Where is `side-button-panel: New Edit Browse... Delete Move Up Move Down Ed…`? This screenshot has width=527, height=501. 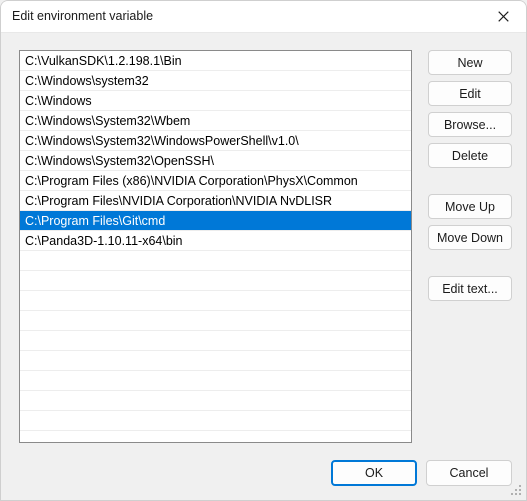
side-button-panel: New Edit Browse... Delete Move Up Move Down Ed… is located at coordinates (470, 178).